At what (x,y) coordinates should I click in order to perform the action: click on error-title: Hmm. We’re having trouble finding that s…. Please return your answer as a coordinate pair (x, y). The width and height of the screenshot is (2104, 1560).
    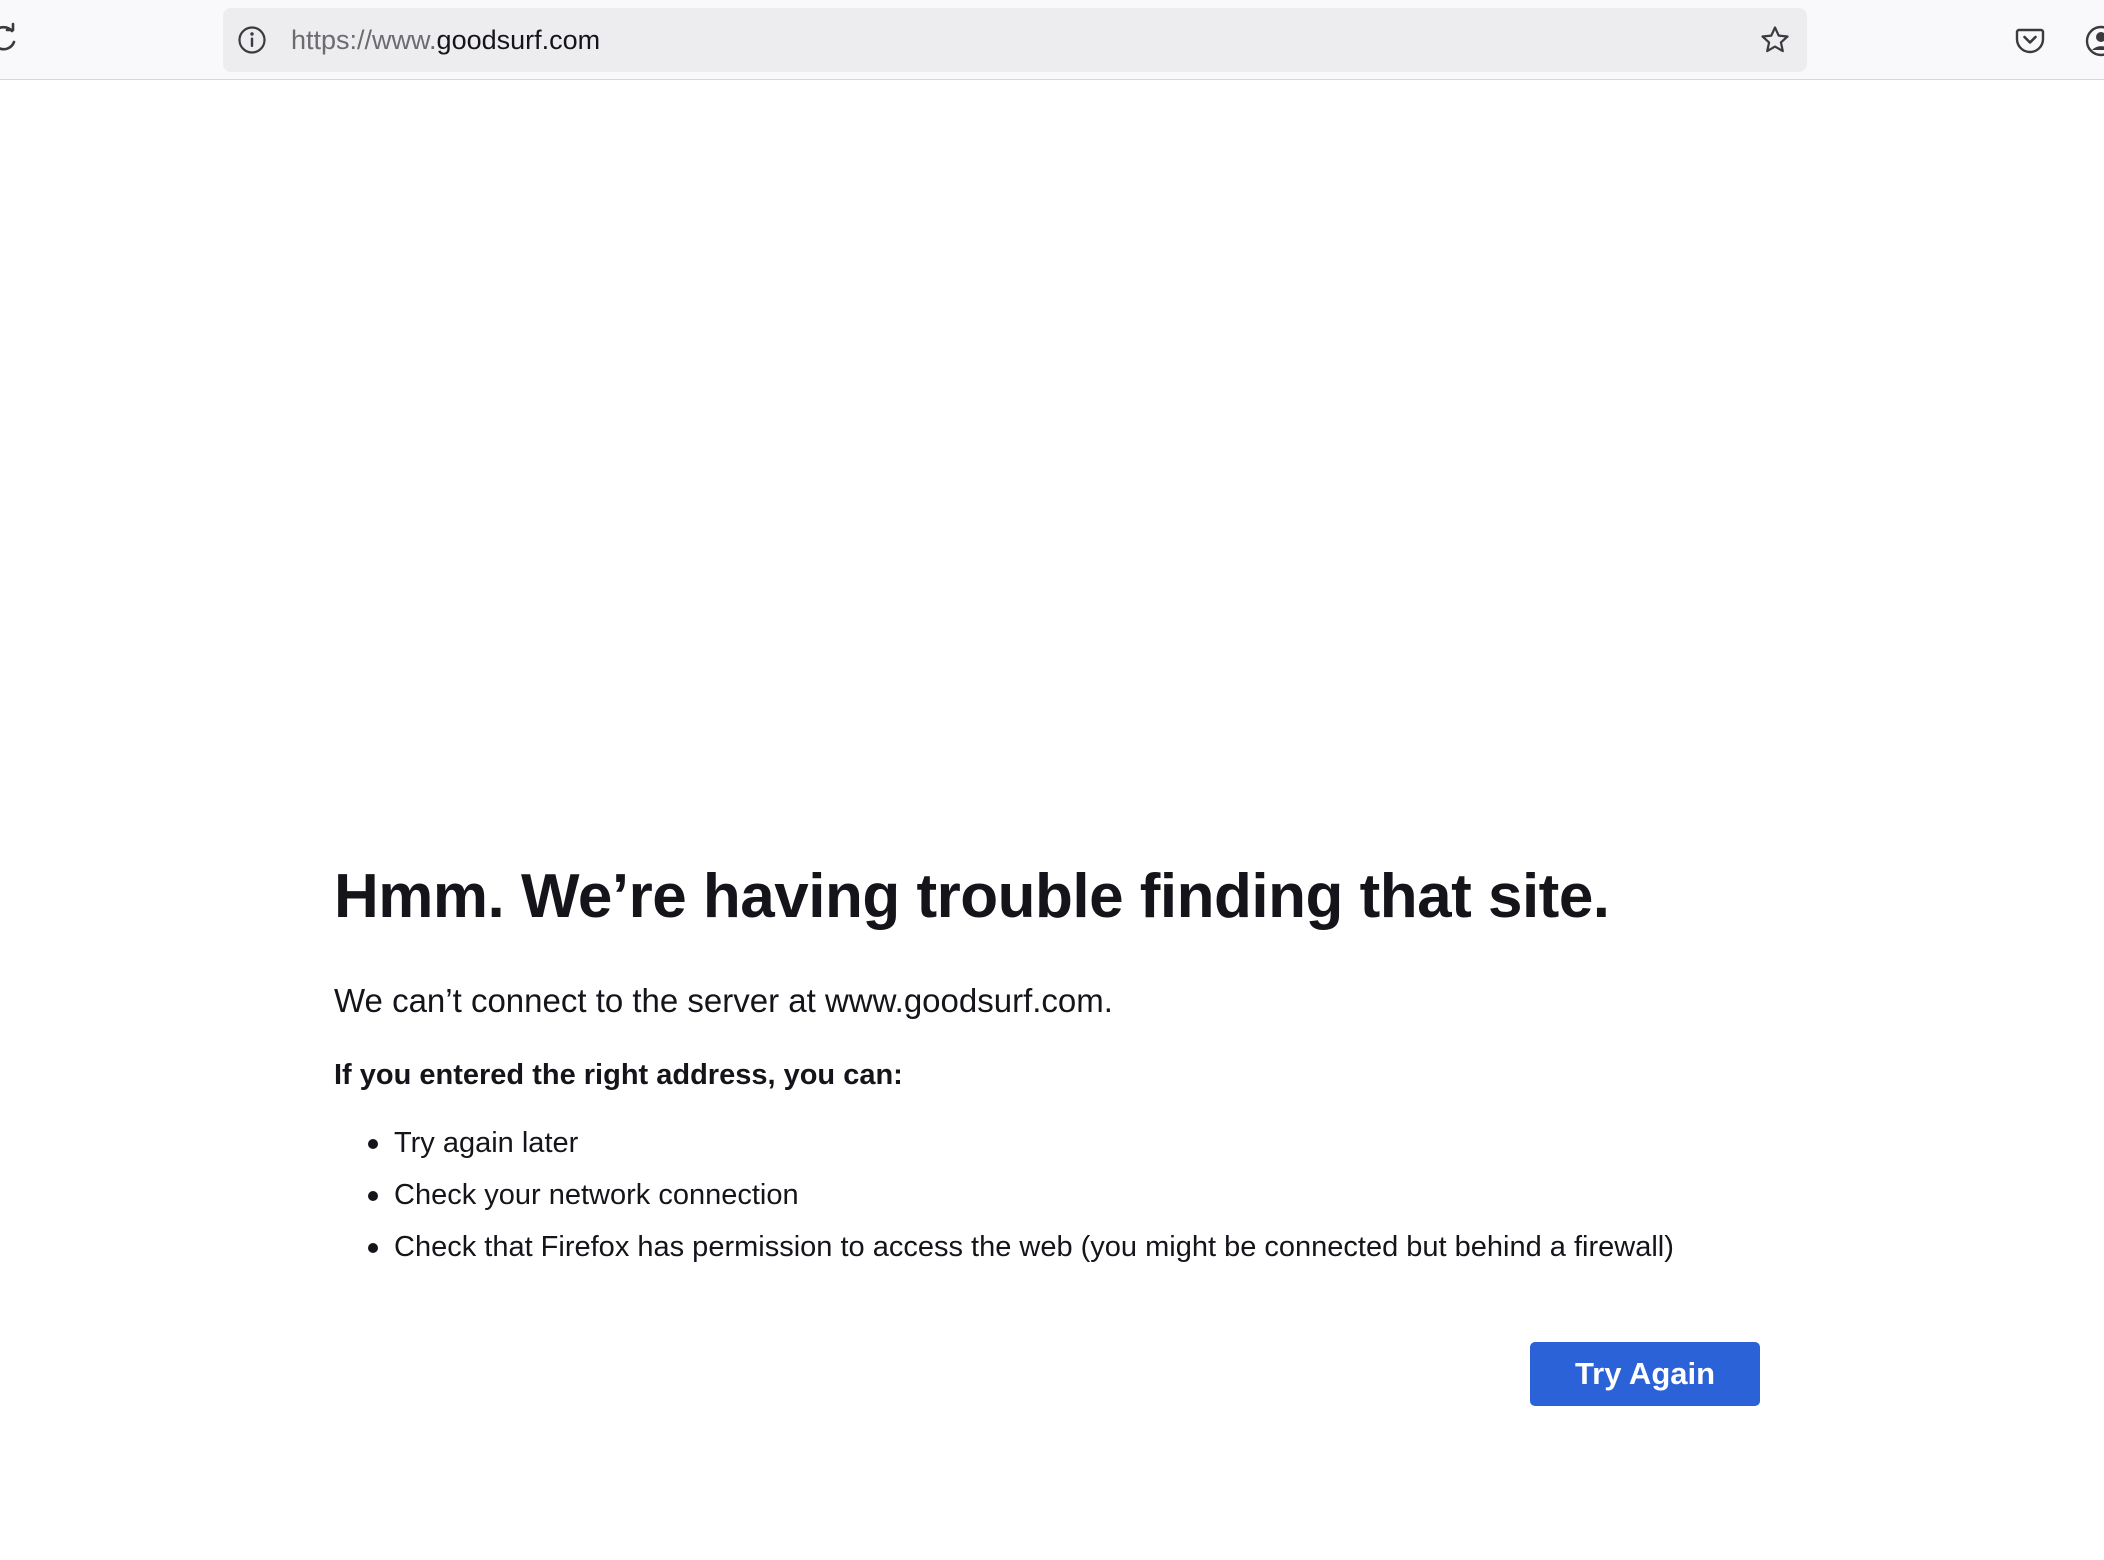
    Looking at the image, I should click on (972, 896).